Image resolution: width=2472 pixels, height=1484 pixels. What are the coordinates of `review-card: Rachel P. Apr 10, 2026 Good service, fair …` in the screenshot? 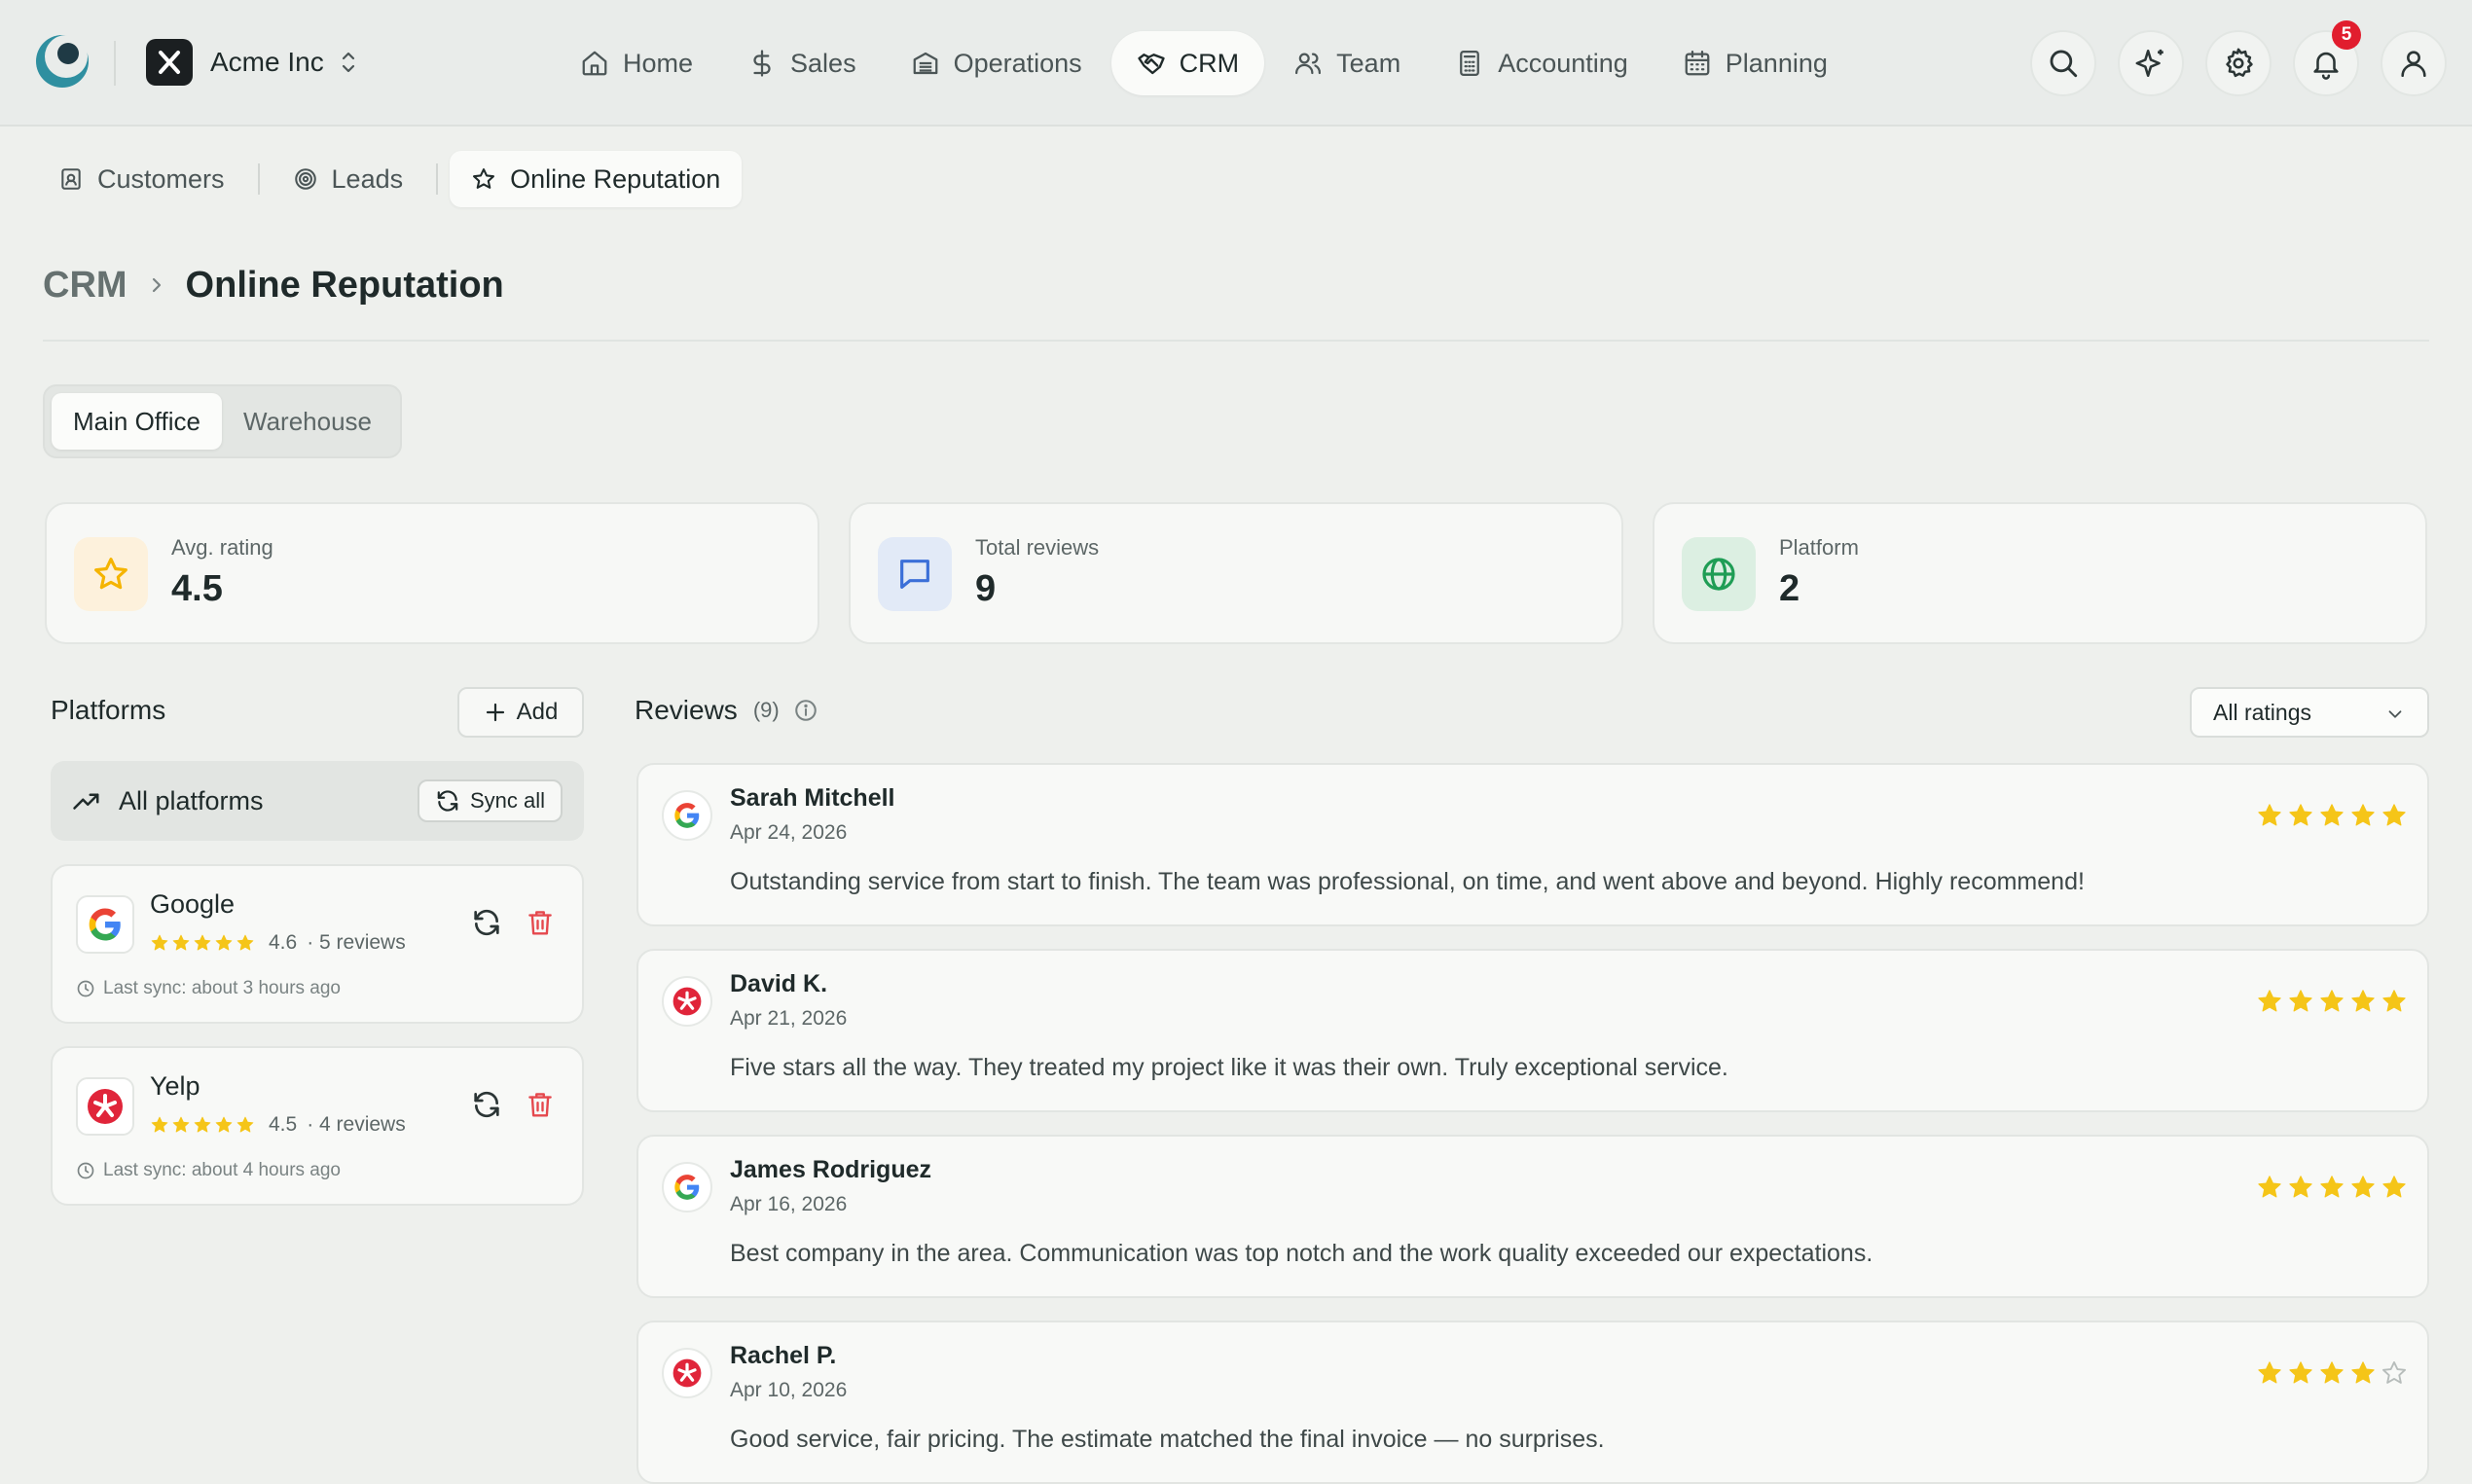 It's located at (1532, 1403).